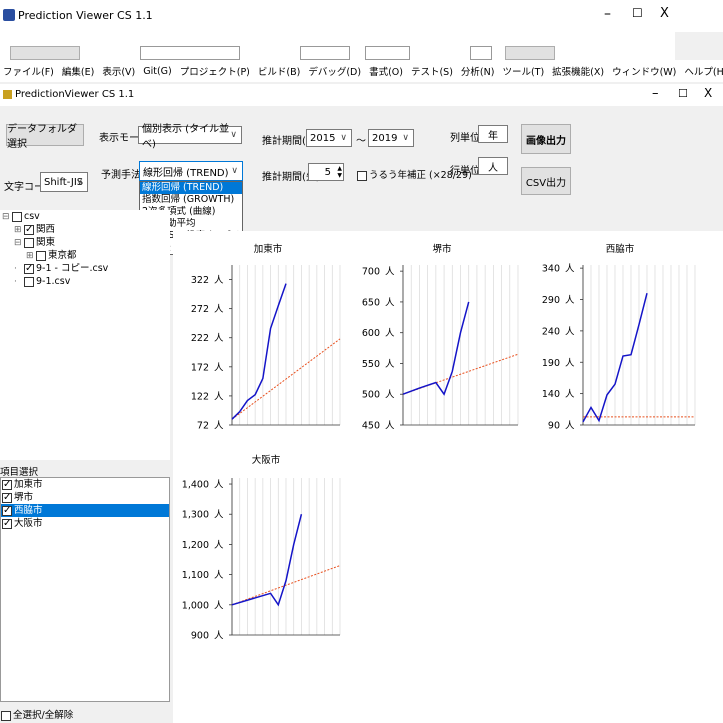 The image size is (723, 723). Describe the element at coordinates (551, 363) in the screenshot. I see `y-tick-label: 190` at that location.